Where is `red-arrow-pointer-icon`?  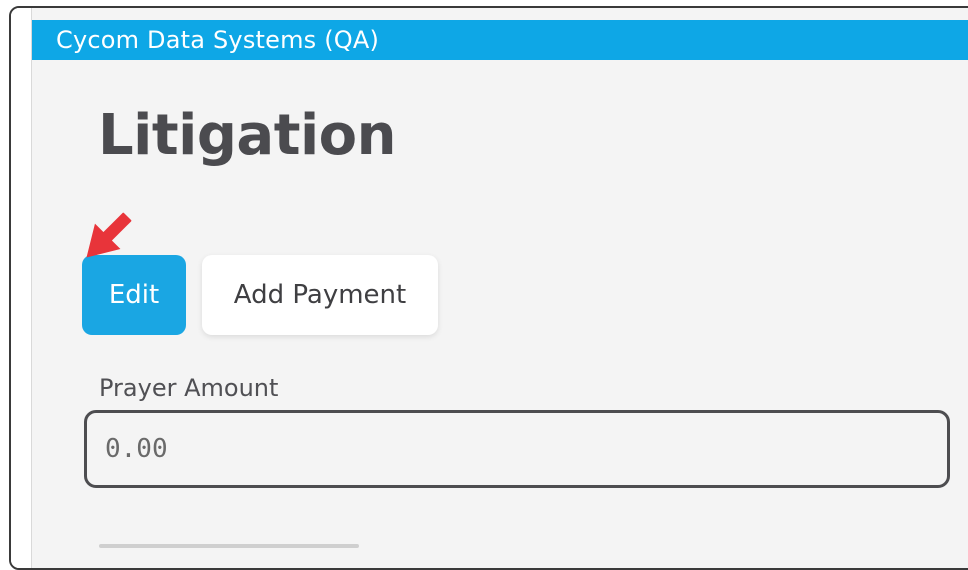
red-arrow-pointer-icon is located at coordinates (109, 235).